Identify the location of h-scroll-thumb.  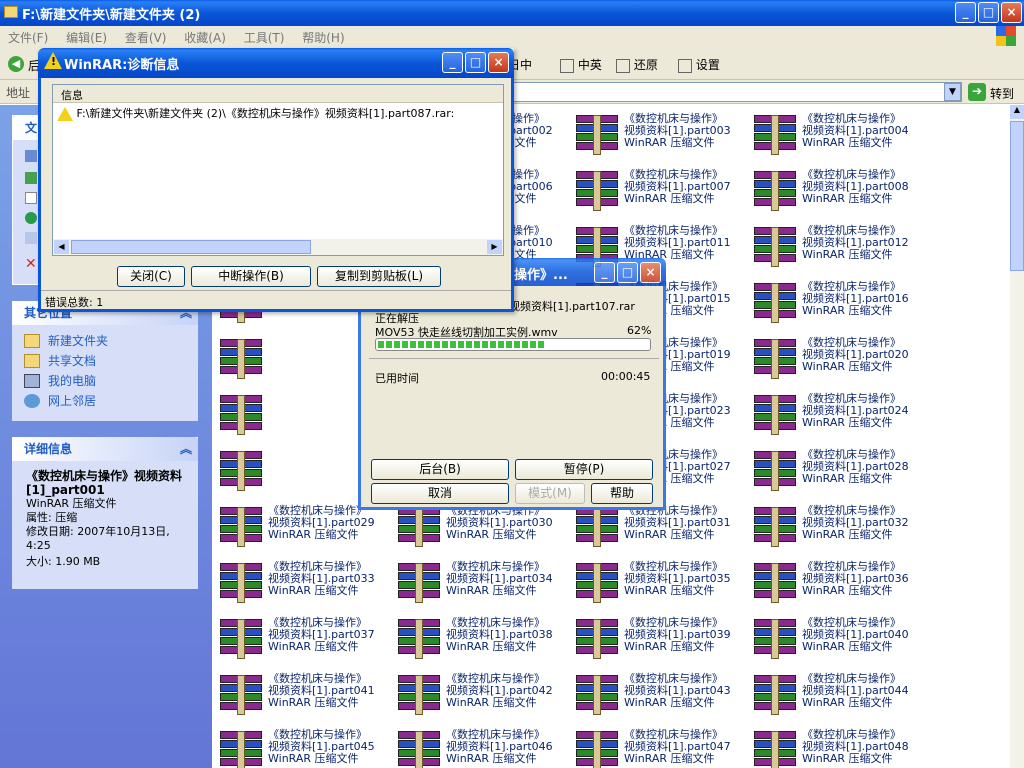
(191, 247).